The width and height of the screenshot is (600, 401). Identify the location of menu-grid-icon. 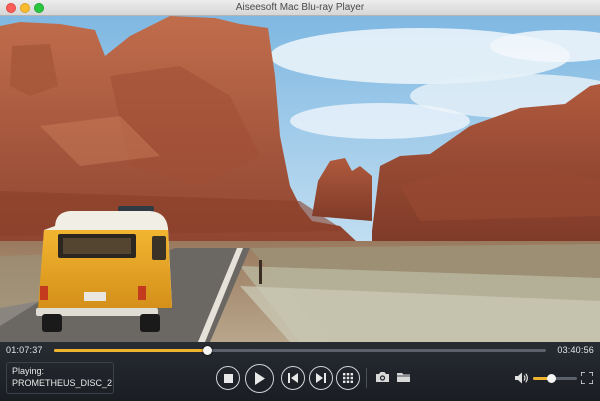
(348, 378).